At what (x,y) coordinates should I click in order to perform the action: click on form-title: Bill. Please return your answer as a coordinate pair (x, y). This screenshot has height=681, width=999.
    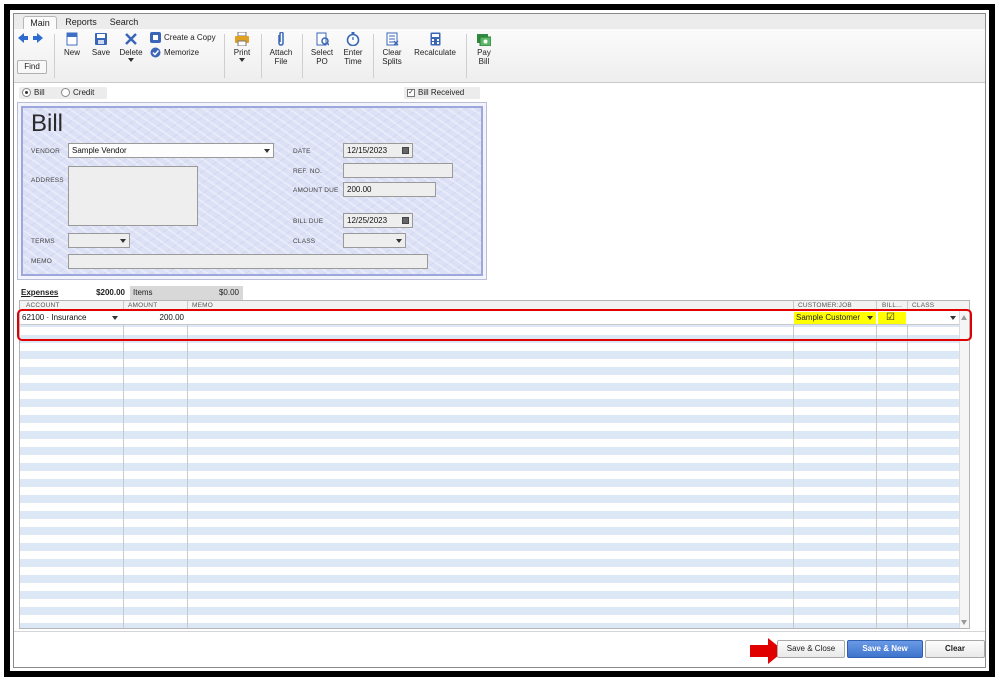
    Looking at the image, I should click on (47, 123).